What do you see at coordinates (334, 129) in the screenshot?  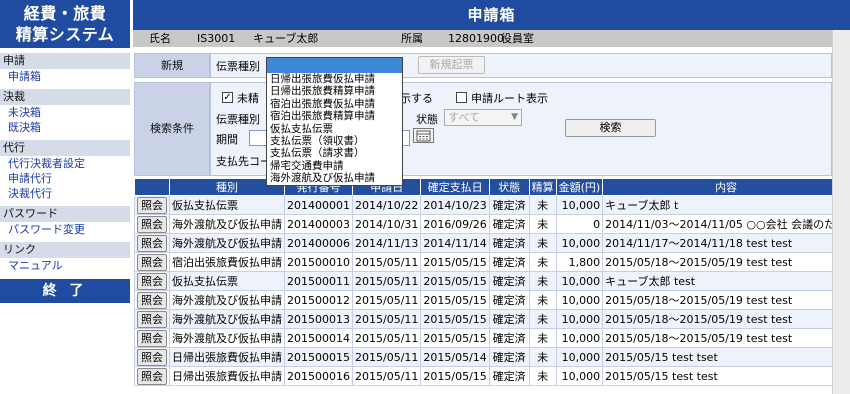 I see `dropdown-option: 仮払支払伝票` at bounding box center [334, 129].